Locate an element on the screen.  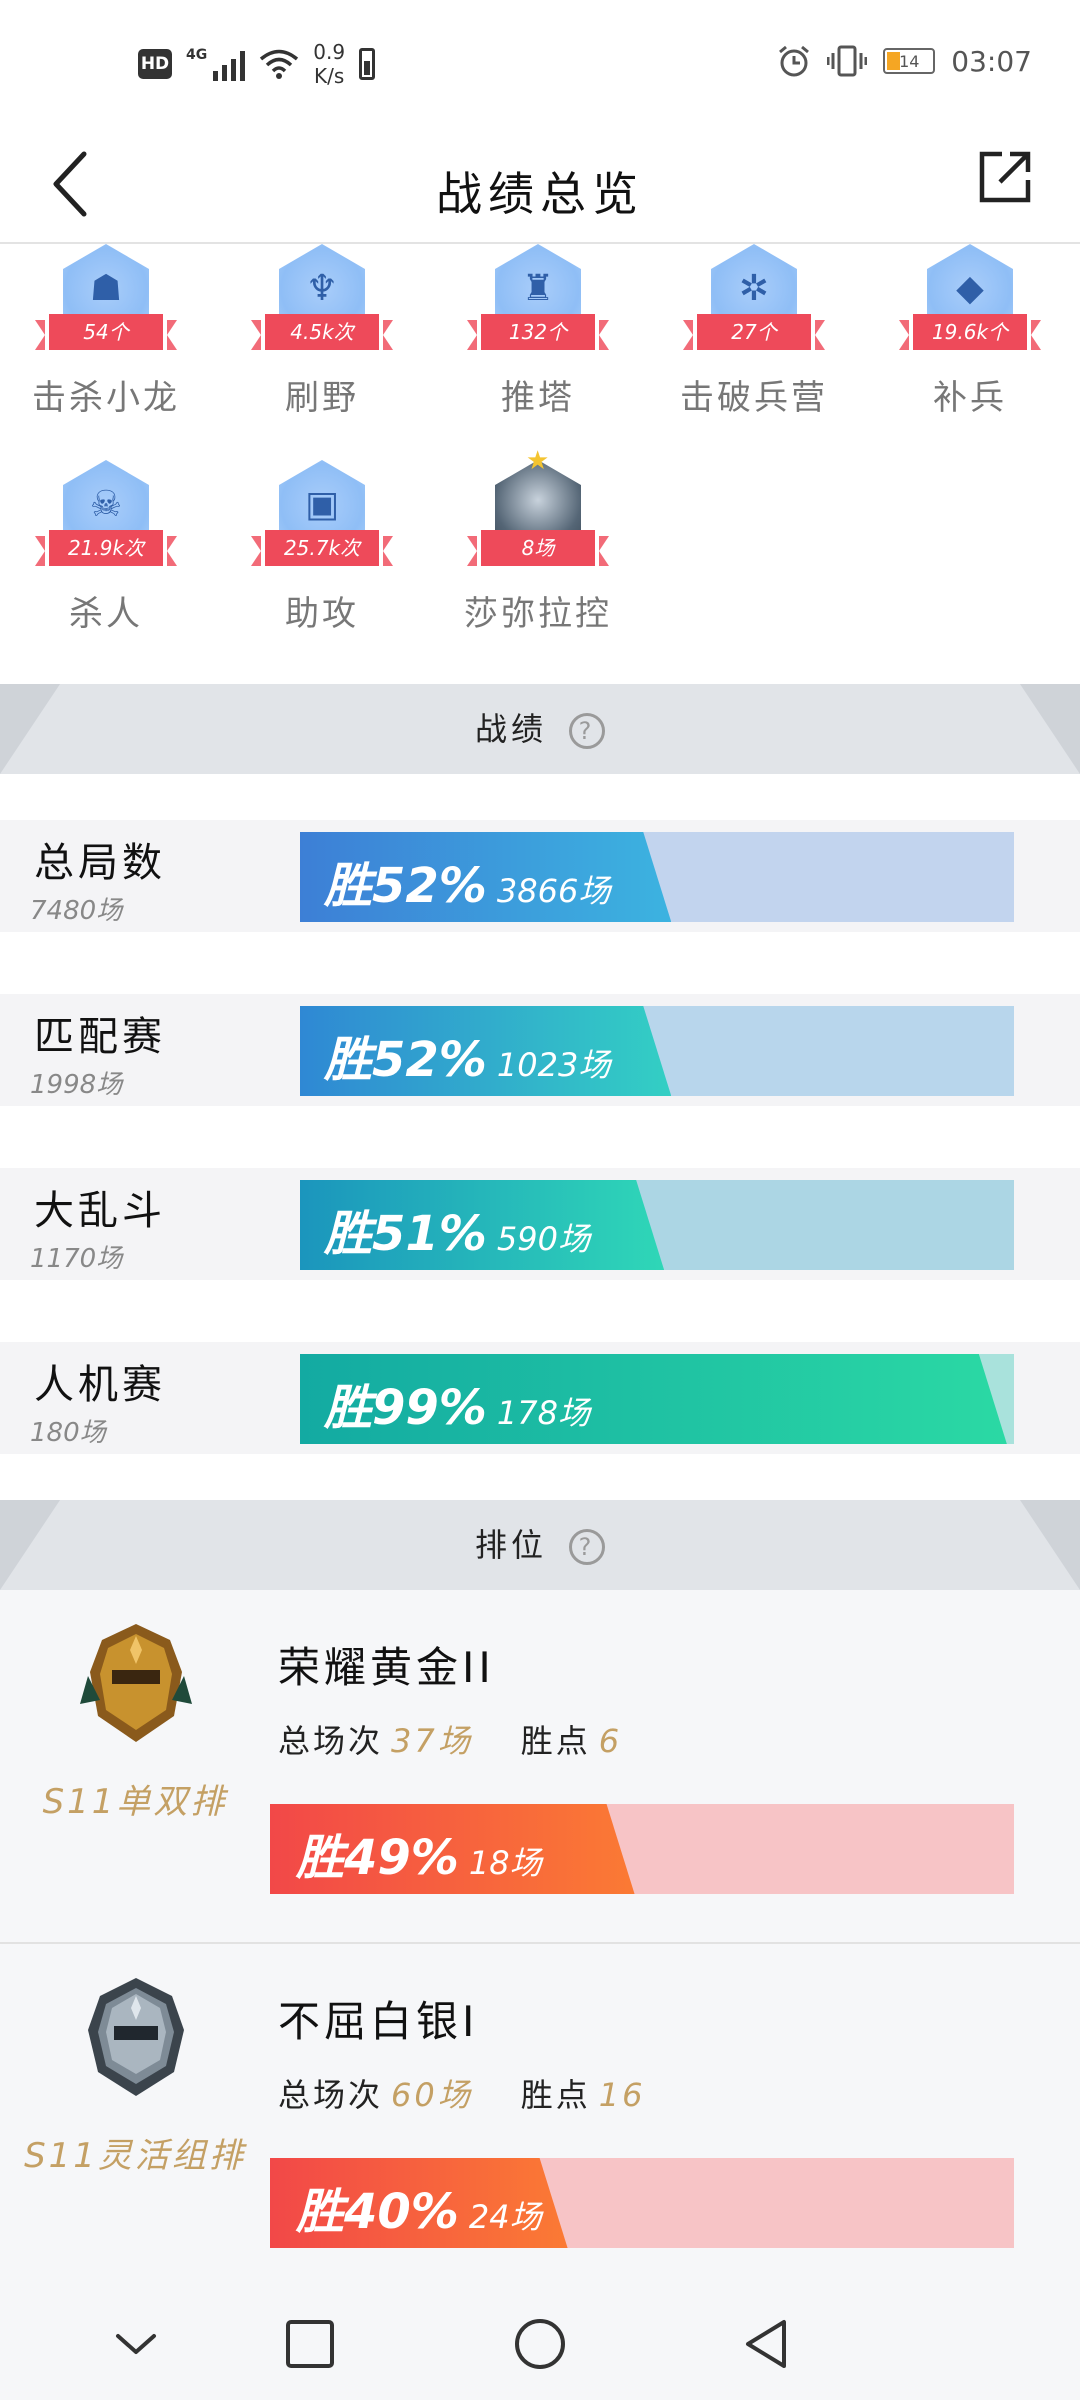
achievement-barracks: ✲ 27个 击破兵营 is located at coordinates (754, 331).